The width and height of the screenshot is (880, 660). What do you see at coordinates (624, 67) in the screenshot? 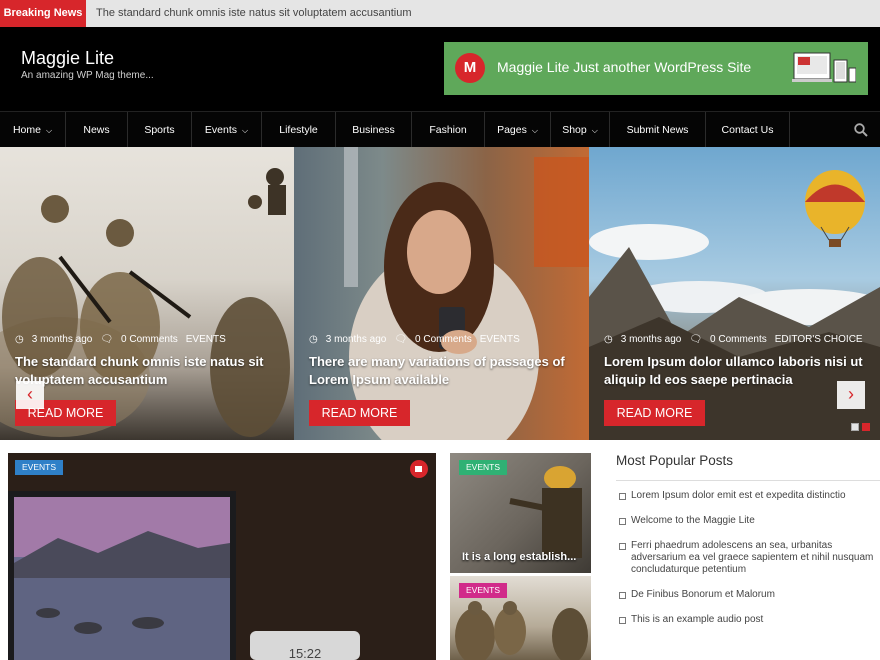
I see `banner-text: Maggie Lite Just another WordPress Site` at bounding box center [624, 67].